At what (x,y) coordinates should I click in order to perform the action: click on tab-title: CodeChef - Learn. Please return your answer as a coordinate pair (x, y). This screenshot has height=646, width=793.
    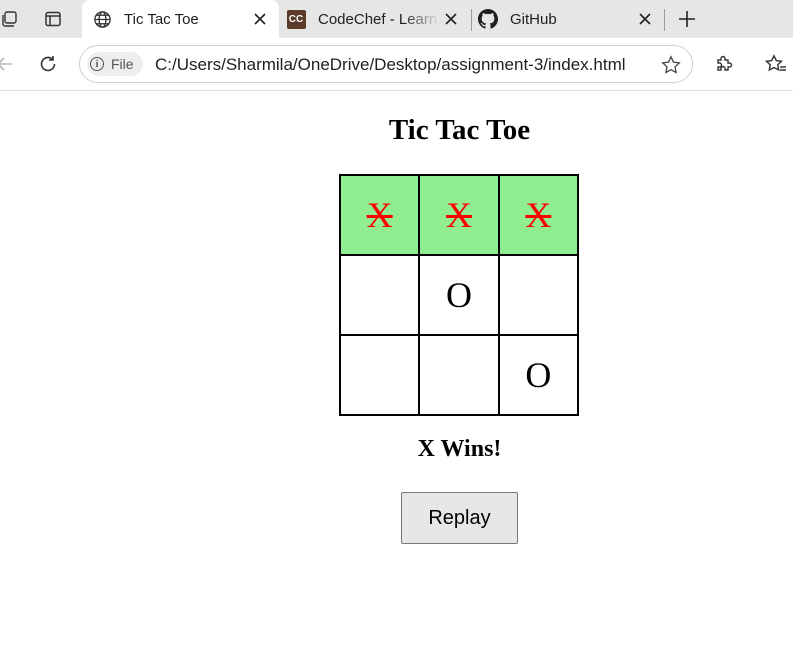
    Looking at the image, I should click on (378, 19).